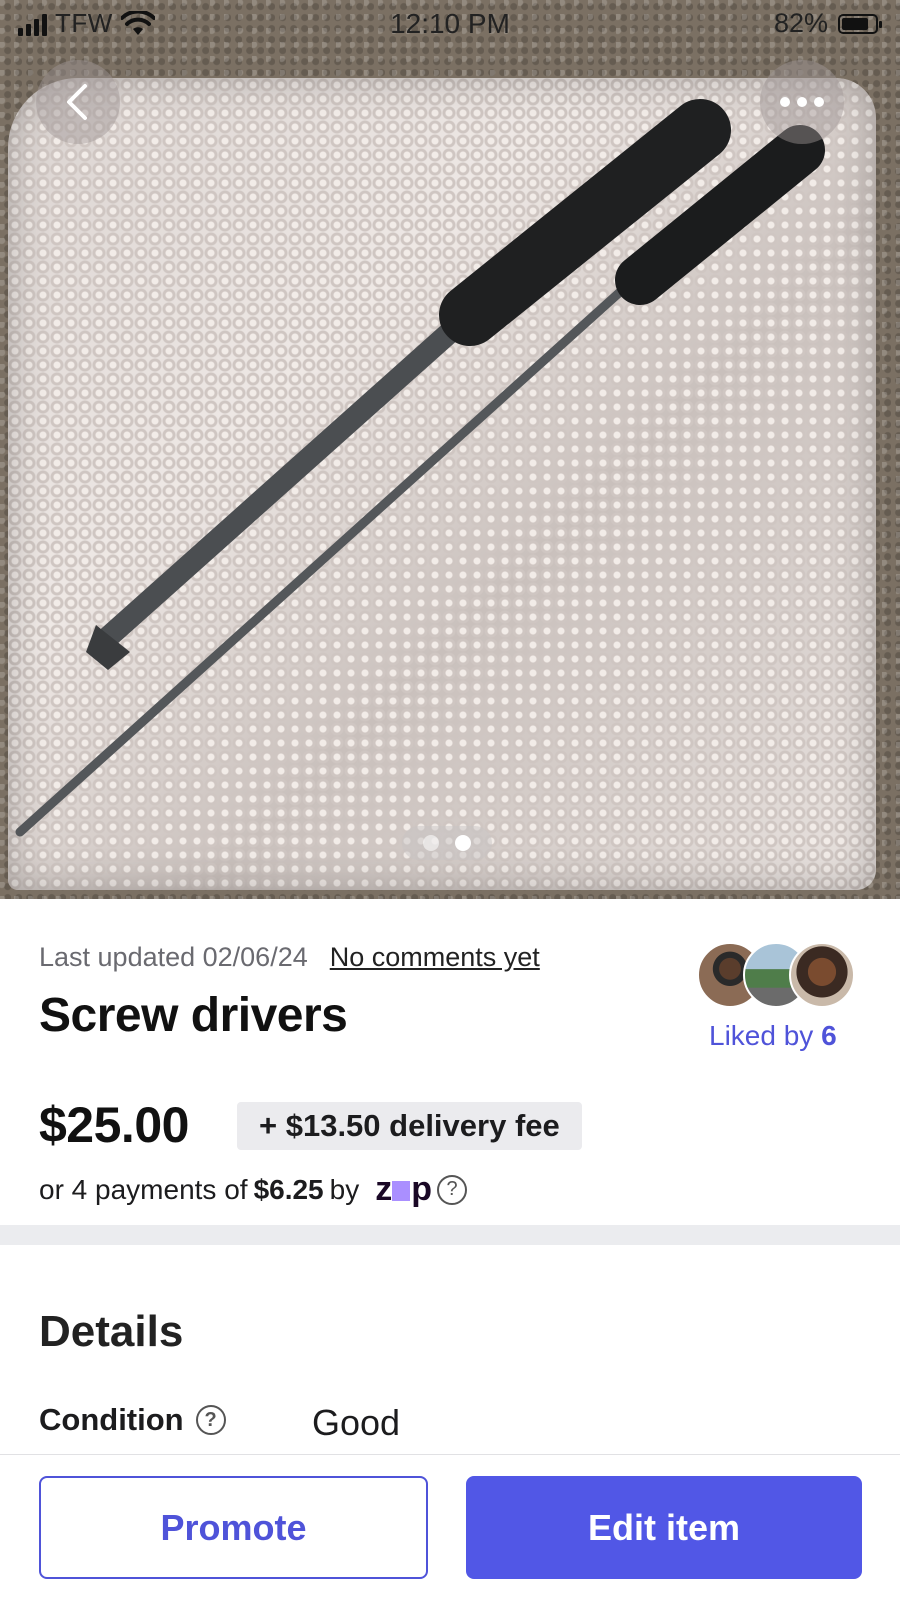 The width and height of the screenshot is (900, 1601). I want to click on last-updated: Last updated 02/06/24, so click(173, 957).